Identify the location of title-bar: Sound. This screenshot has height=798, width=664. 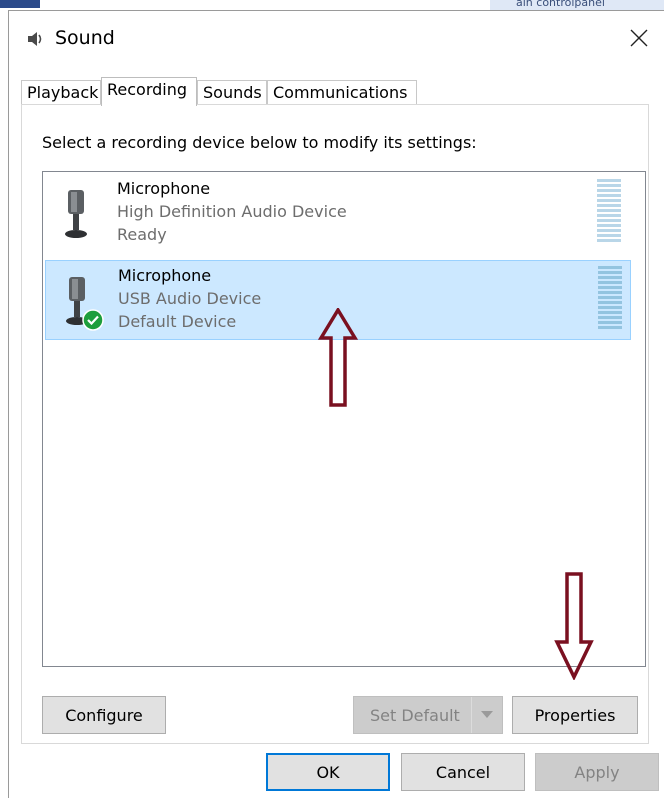
(336, 38).